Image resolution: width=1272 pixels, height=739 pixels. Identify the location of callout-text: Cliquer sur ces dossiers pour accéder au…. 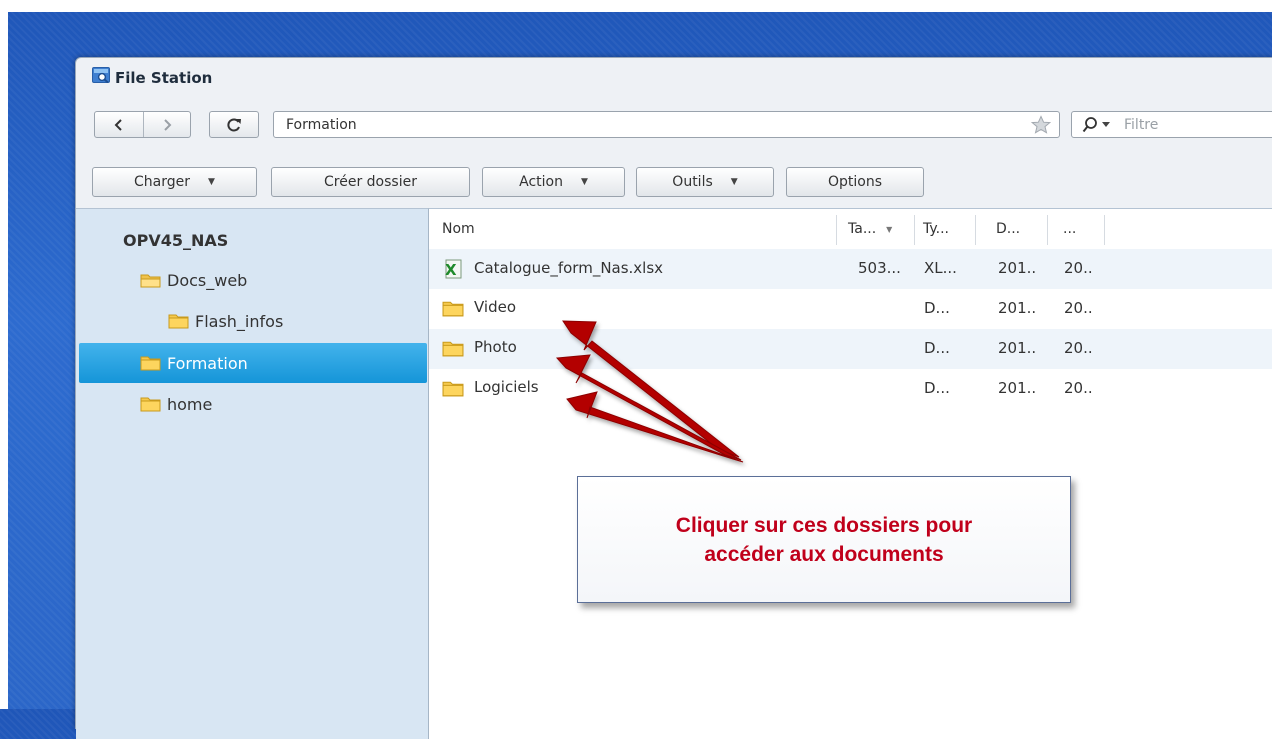
(824, 539).